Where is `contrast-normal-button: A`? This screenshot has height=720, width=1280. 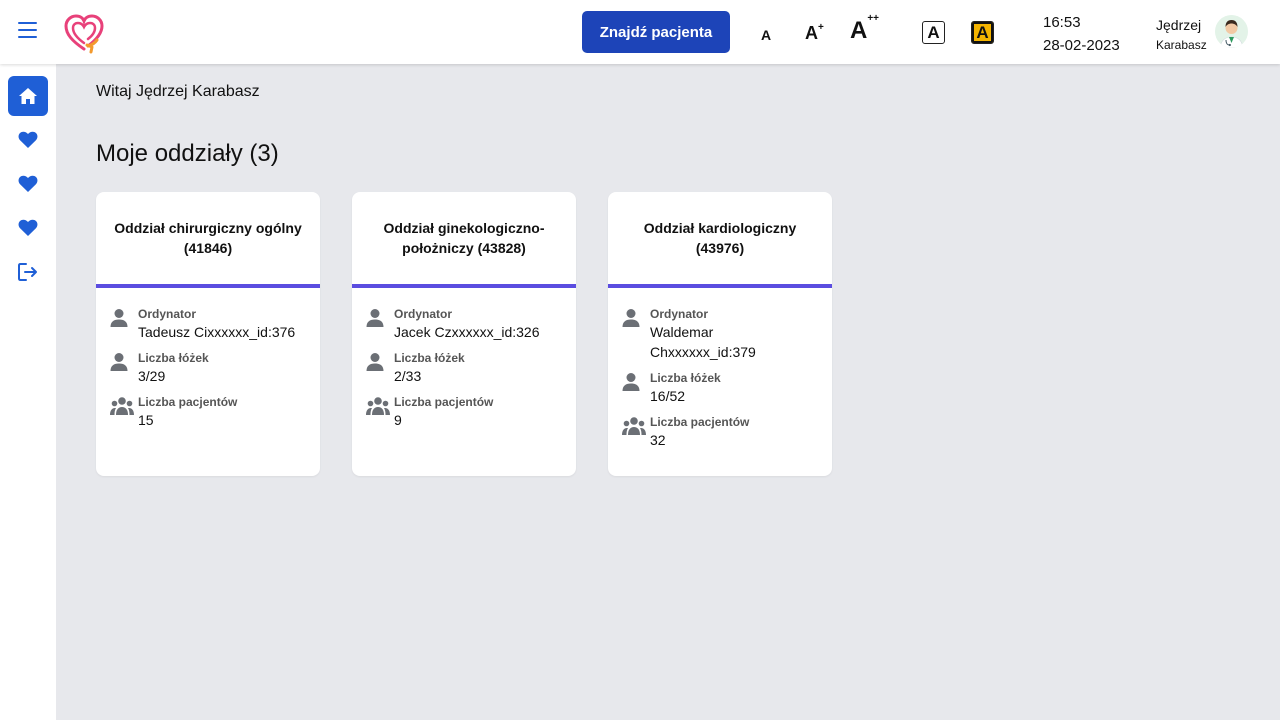
contrast-normal-button: A is located at coordinates (933, 32).